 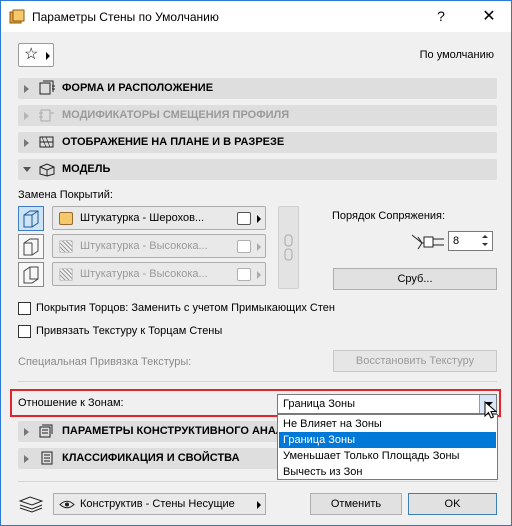 I want to click on collapse-arrow-icon, so click(x=27, y=169).